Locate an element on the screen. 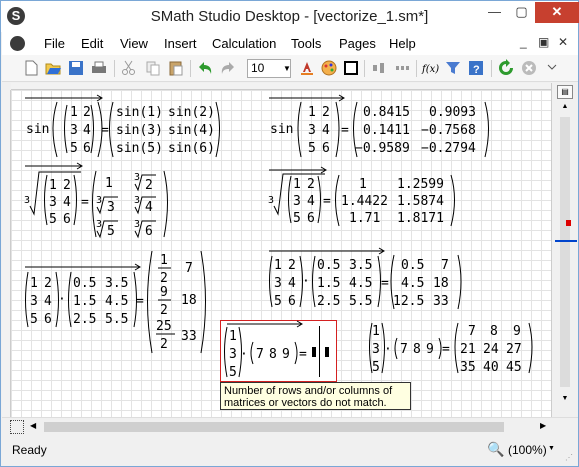 The image size is (579, 467). expression-cuberoot-symbolic: 3 1 2 3 4 5 6 = 1 3 2 3 3 3 4 3 5 3 6 is located at coordinates (96, 200).